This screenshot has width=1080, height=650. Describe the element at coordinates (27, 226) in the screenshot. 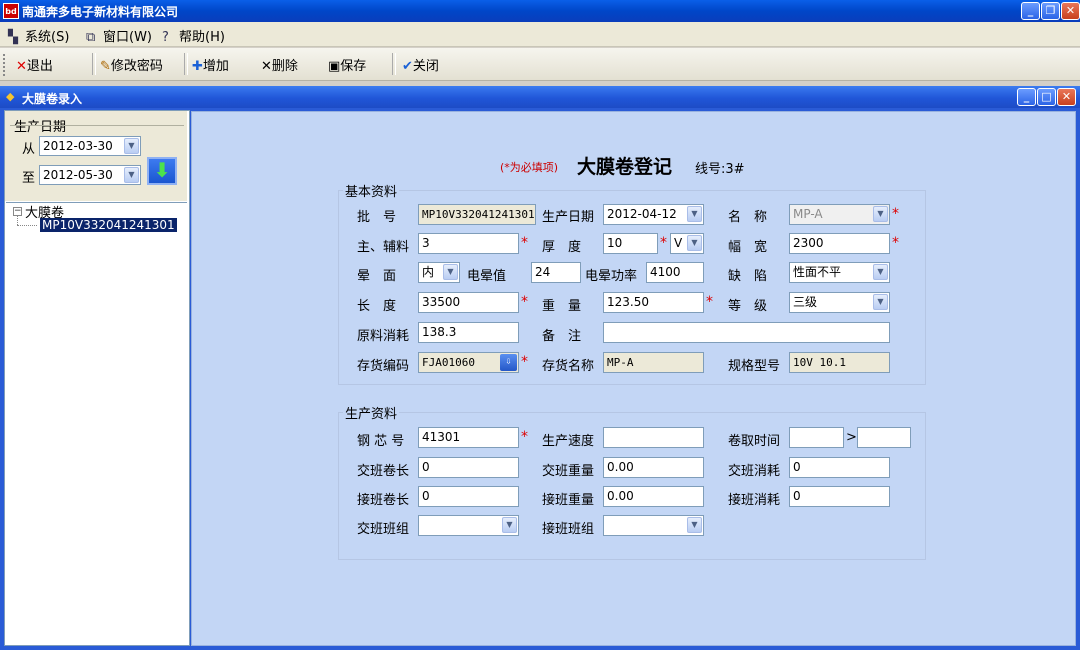

I see `tree-line` at that location.